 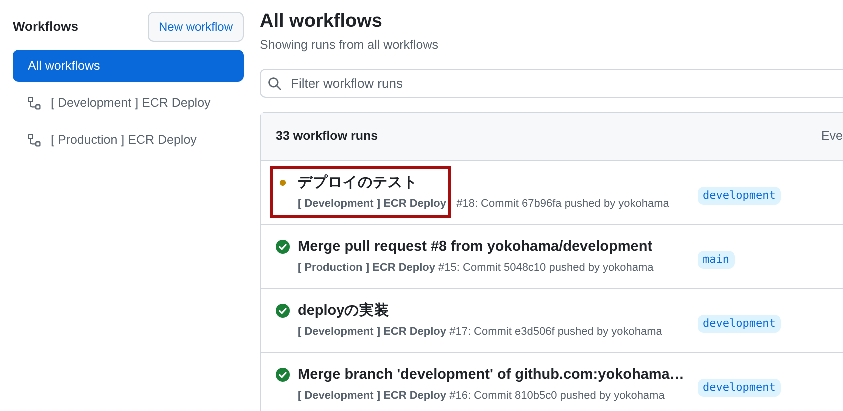 What do you see at coordinates (716, 260) in the screenshot?
I see `branch-tag: main` at bounding box center [716, 260].